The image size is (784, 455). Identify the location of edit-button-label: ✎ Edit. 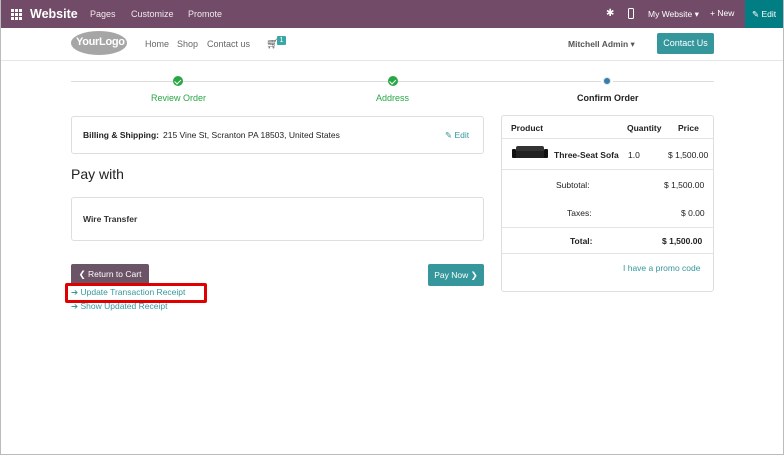
(764, 14).